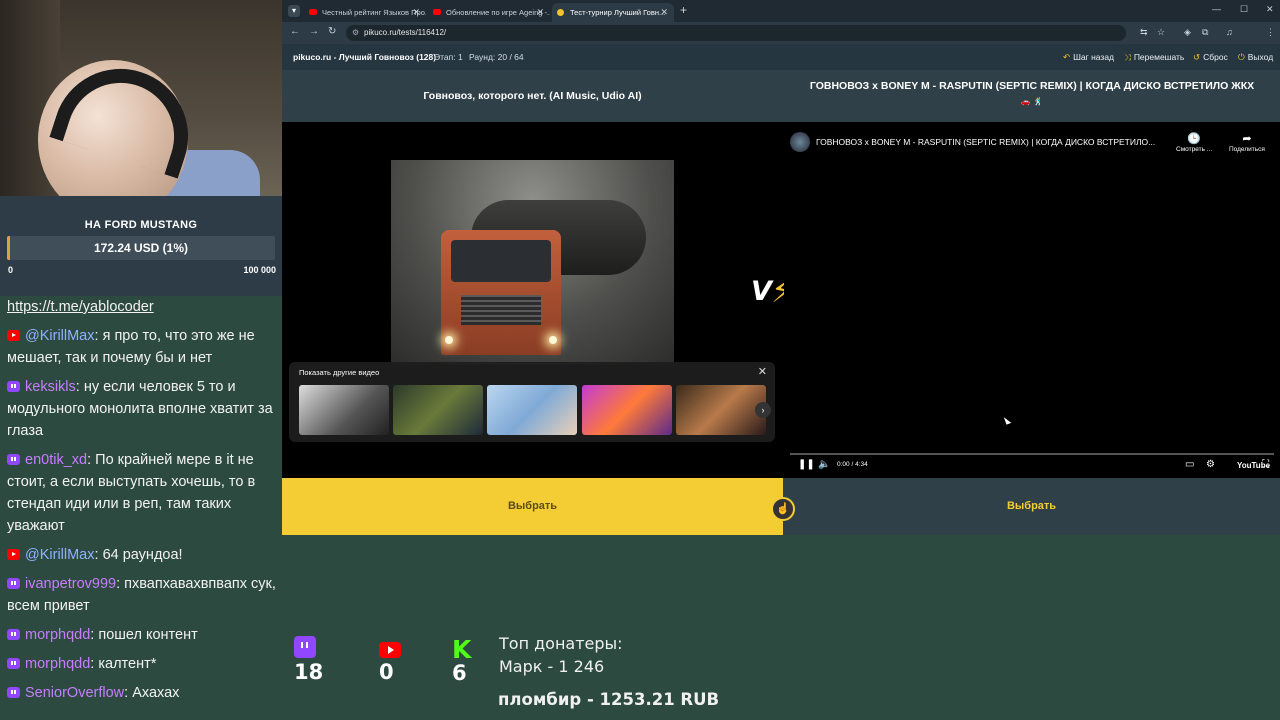 The height and width of the screenshot is (720, 1280). What do you see at coordinates (1255, 57) in the screenshot?
I see `exit-button: ⏻ Выход` at bounding box center [1255, 57].